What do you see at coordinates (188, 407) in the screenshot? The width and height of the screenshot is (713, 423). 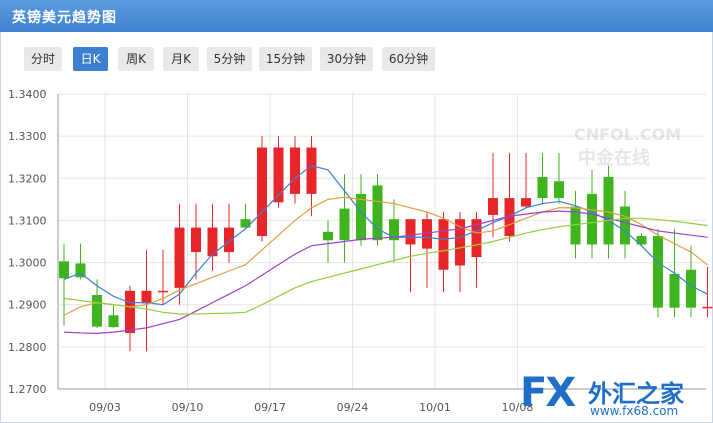 I see `x-tick-label: 09/10` at bounding box center [188, 407].